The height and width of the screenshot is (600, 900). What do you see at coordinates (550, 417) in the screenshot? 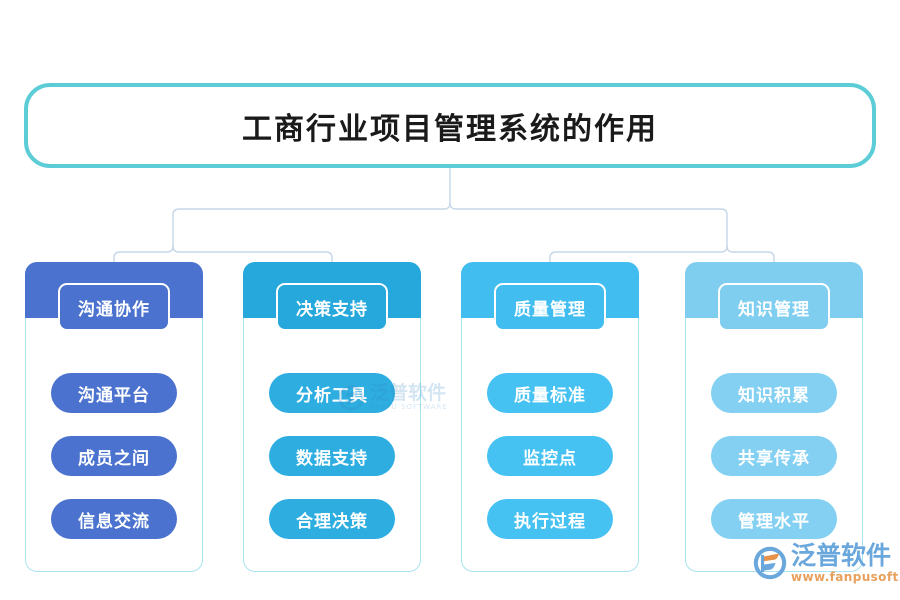
I see `branch-card-quality-management: 质量管理 质量标准 监控点 执行过程` at bounding box center [550, 417].